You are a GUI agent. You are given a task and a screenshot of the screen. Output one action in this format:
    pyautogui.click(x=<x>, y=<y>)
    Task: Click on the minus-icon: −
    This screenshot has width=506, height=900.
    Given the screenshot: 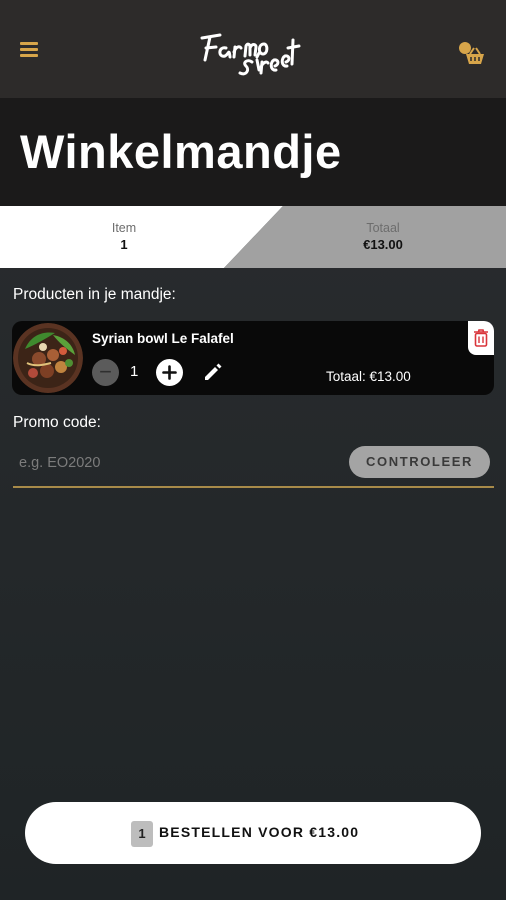 What is the action you would take?
    pyautogui.click(x=105, y=371)
    